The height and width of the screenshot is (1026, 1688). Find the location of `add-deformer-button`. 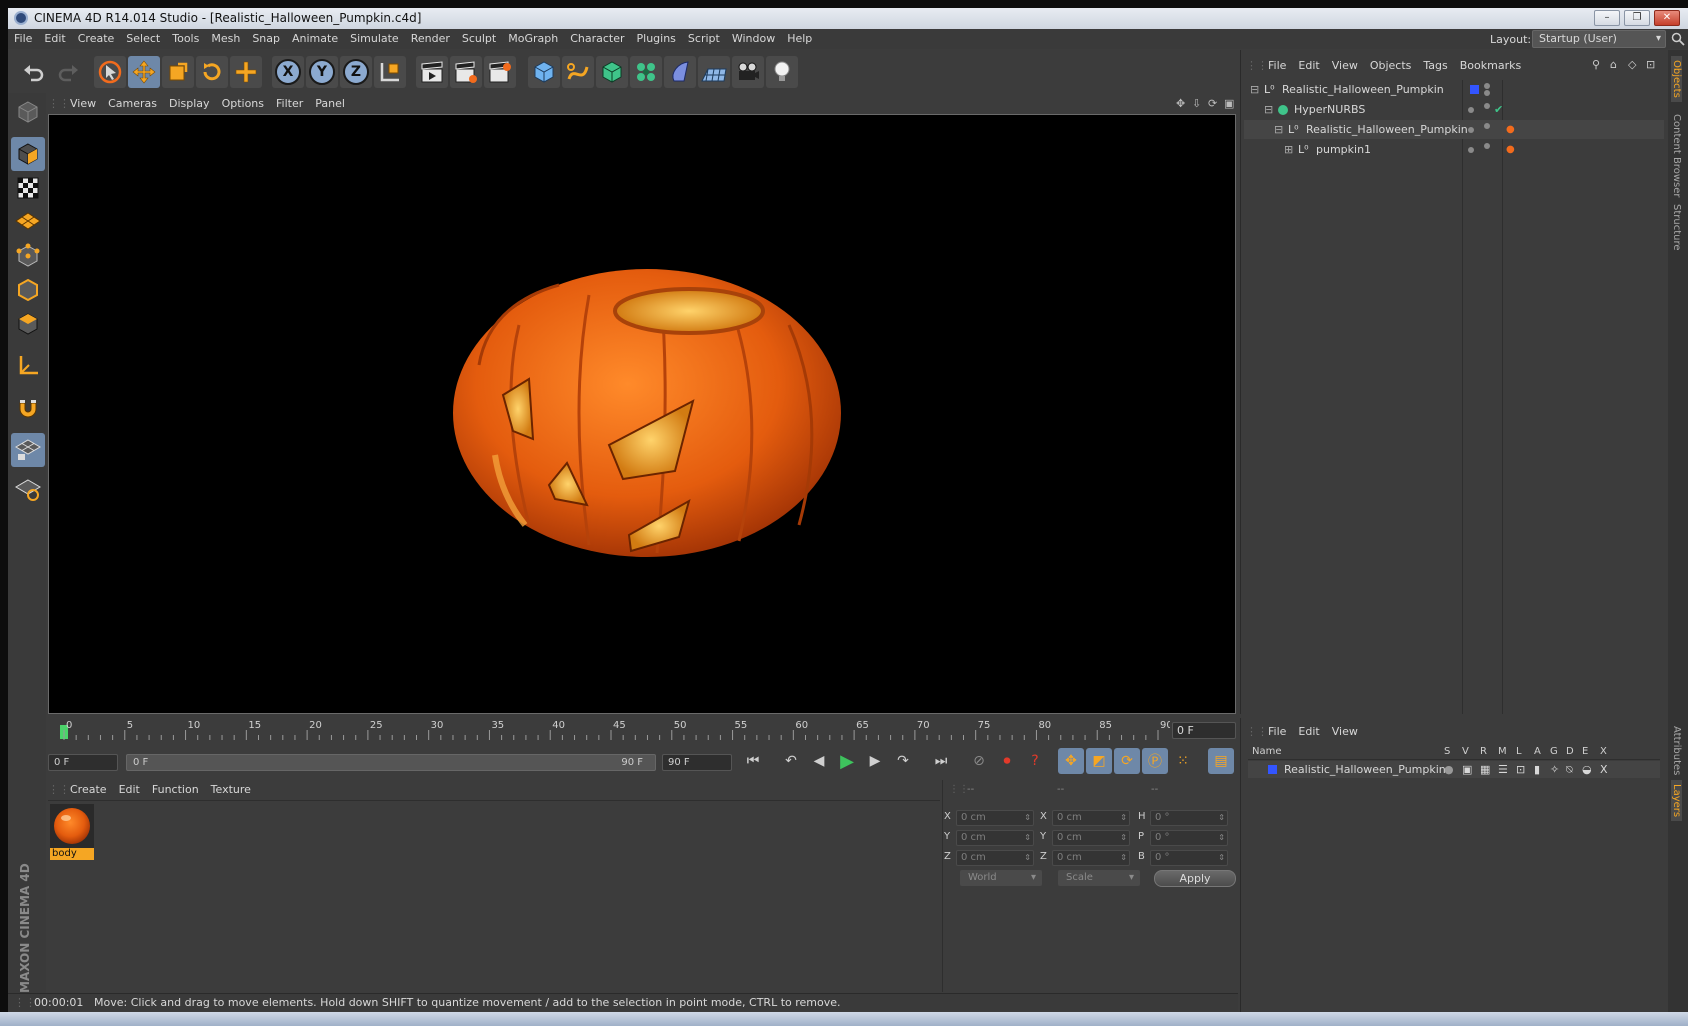

add-deformer-button is located at coordinates (680, 72).